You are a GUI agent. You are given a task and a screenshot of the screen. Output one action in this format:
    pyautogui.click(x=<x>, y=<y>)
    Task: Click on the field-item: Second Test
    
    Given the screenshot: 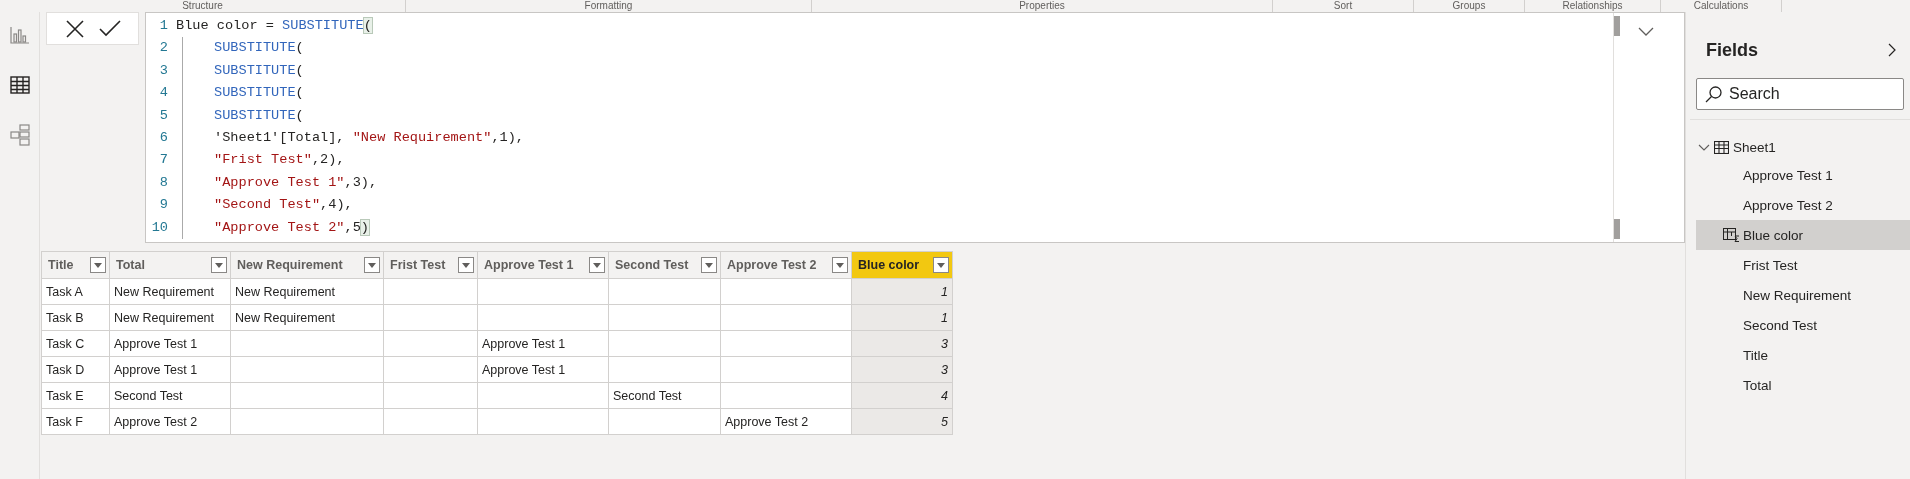 What is the action you would take?
    pyautogui.click(x=1803, y=325)
    